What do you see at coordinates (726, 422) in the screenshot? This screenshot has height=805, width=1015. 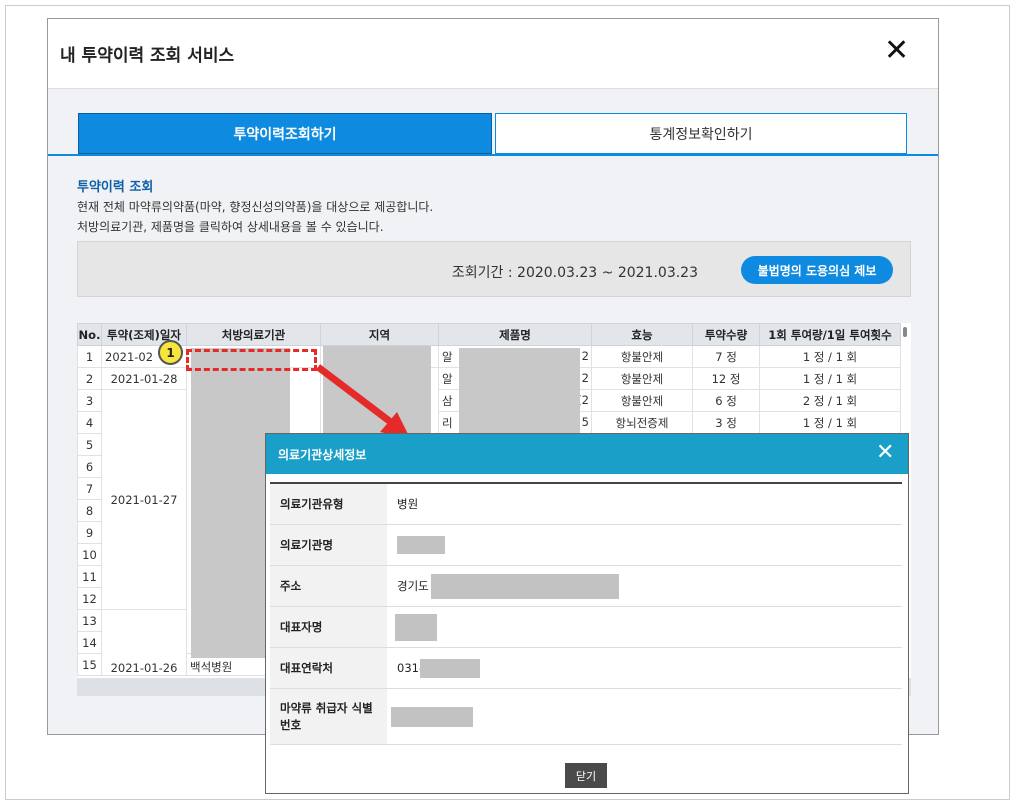 I see `row-qty: 3 정` at bounding box center [726, 422].